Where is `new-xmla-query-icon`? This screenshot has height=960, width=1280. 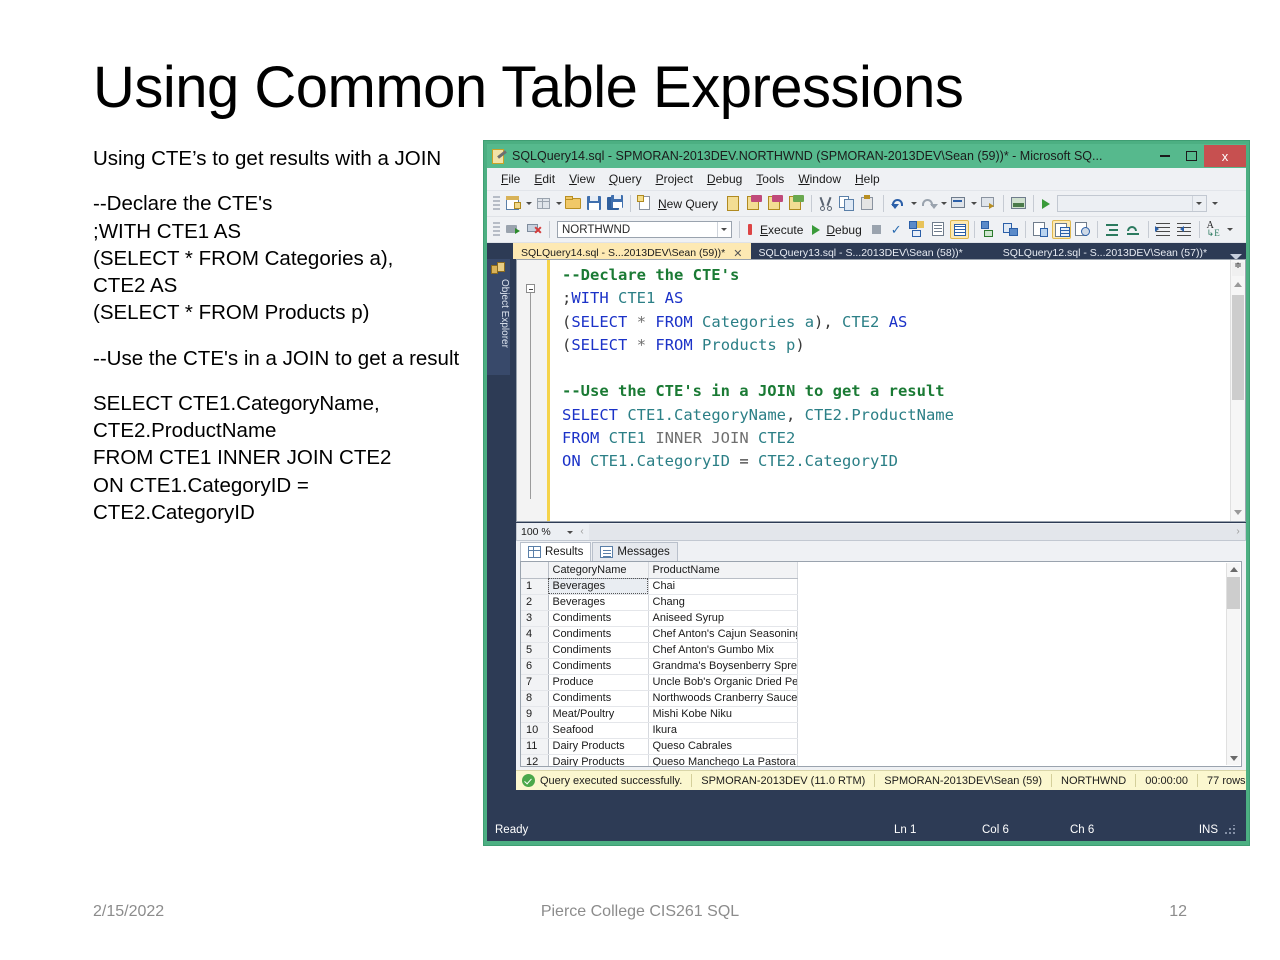
new-xmla-query-icon is located at coordinates (796, 203).